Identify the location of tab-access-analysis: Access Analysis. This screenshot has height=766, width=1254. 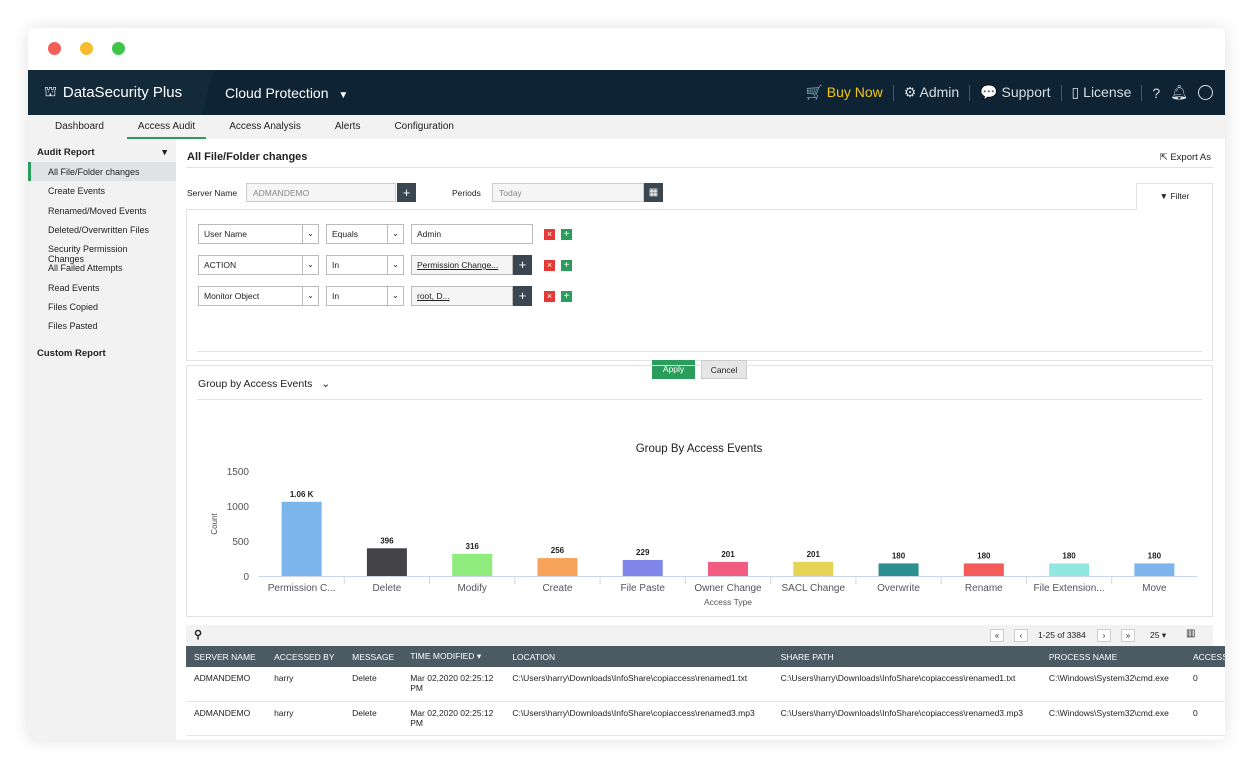
(265, 127).